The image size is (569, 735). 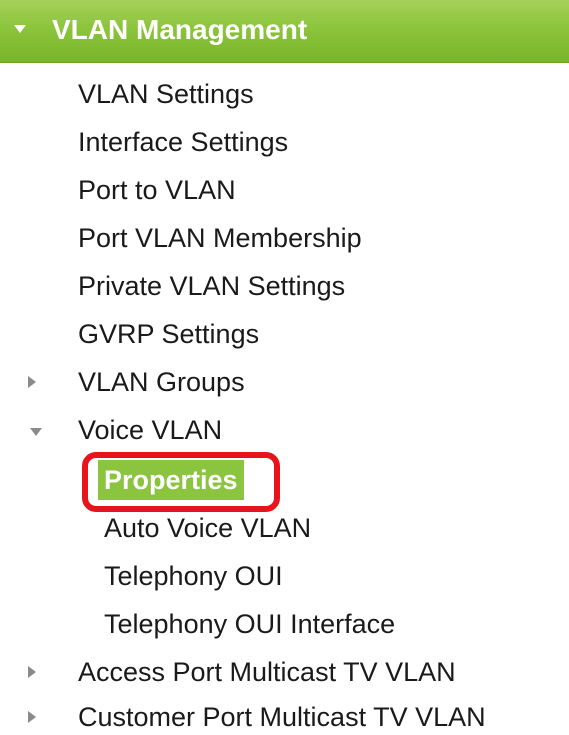 What do you see at coordinates (168, 334) in the screenshot?
I see `menu-item-gvrp-settings: GVRP Settings` at bounding box center [168, 334].